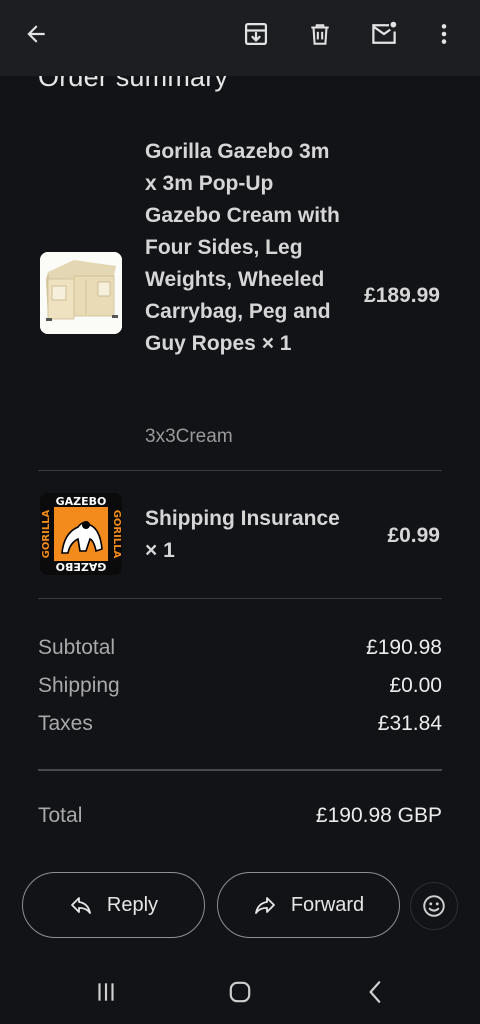  Describe the element at coordinates (384, 34) in the screenshot. I see `mail-unread-icon` at that location.